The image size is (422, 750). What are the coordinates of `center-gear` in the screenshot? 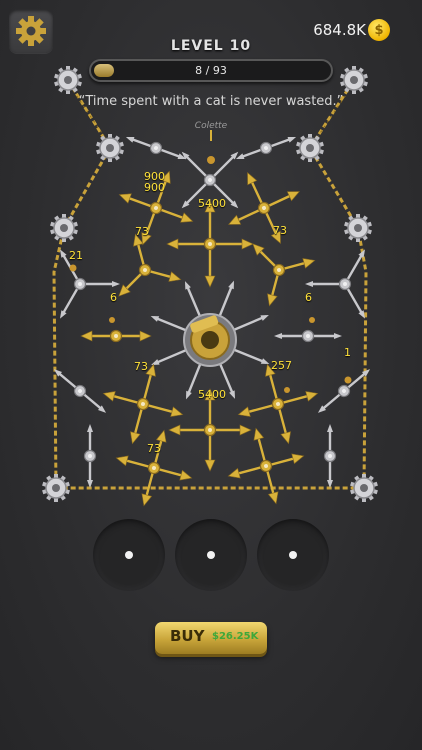 It's located at (210, 340).